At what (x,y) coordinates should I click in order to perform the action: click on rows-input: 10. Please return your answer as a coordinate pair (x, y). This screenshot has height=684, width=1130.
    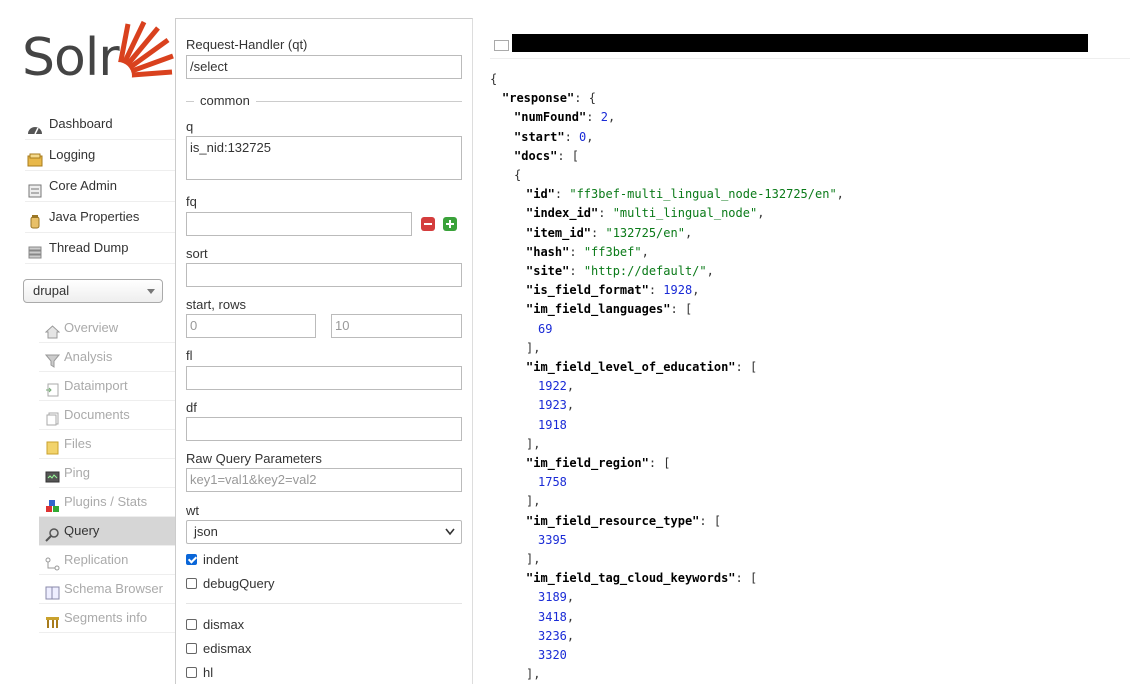
    Looking at the image, I should click on (396, 326).